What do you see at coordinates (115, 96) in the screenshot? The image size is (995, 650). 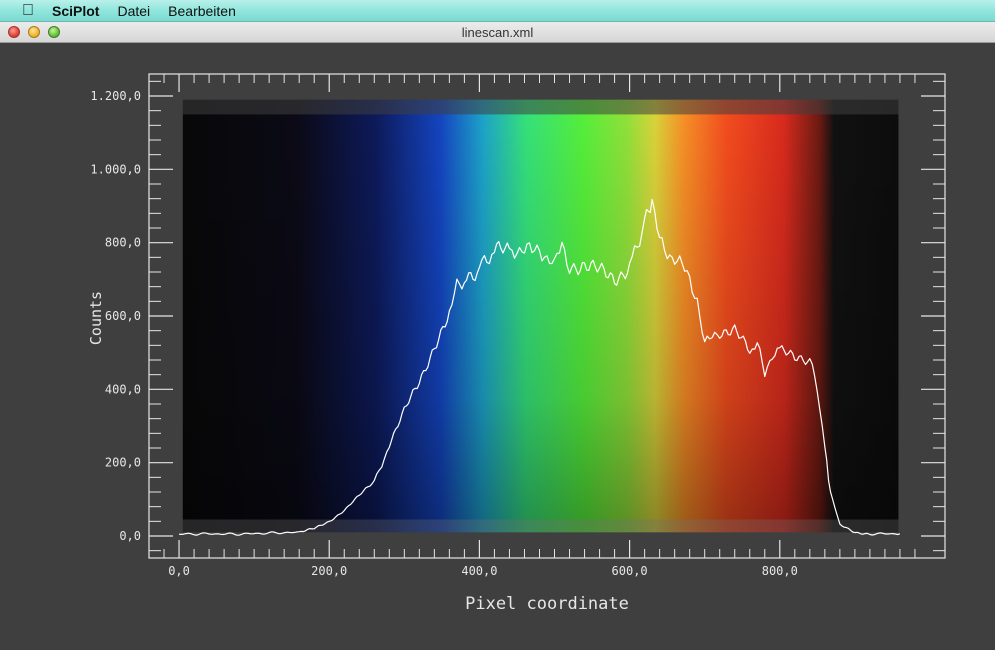 I see `y-tick-label: 1.200,0` at bounding box center [115, 96].